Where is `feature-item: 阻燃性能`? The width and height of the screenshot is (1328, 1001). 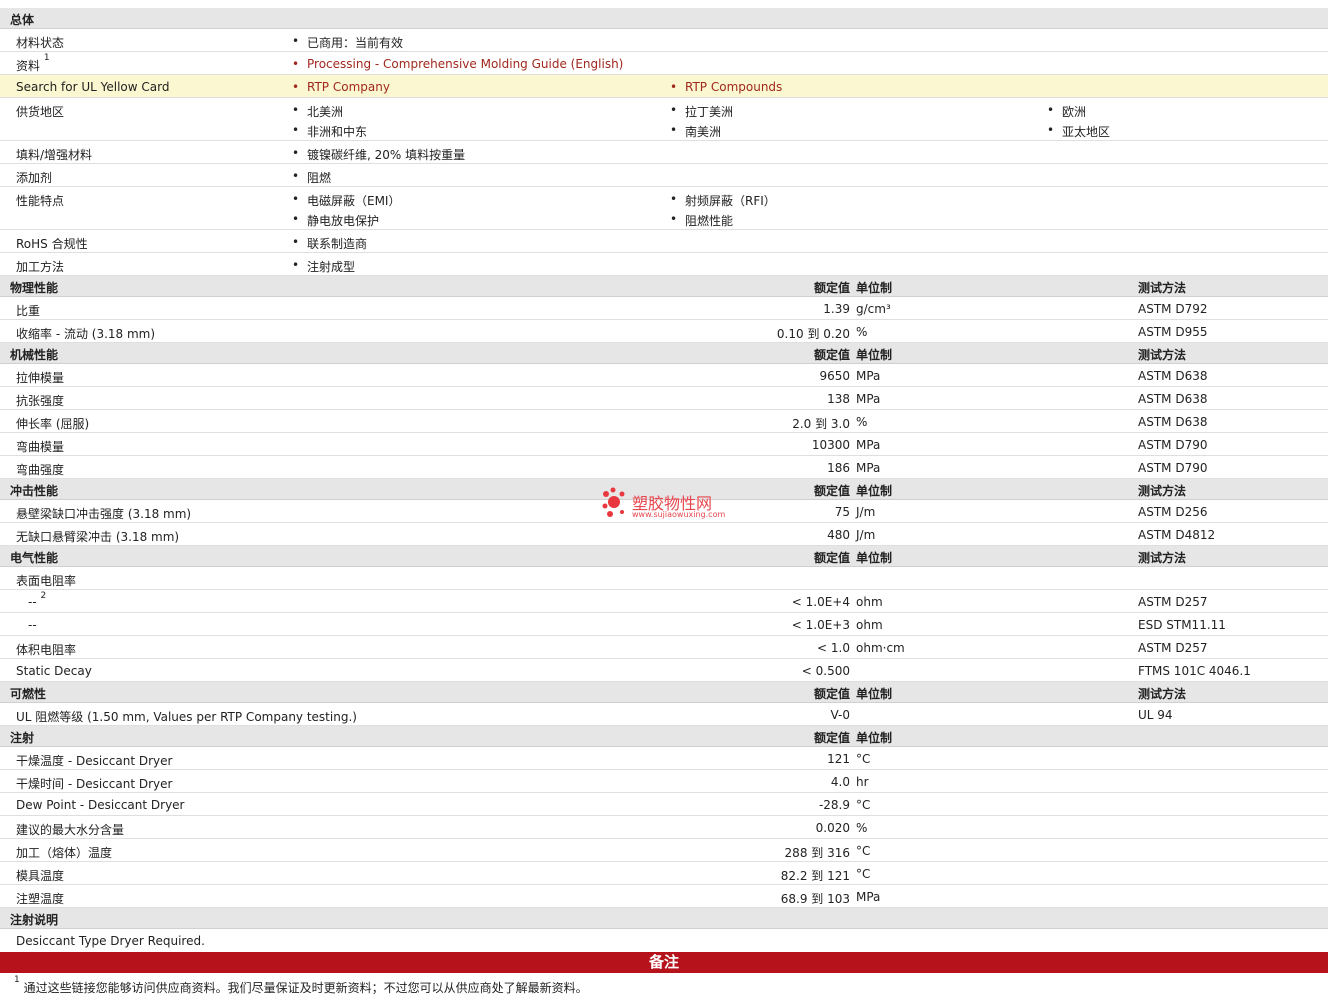
feature-item: 阻燃性能 is located at coordinates (701, 220).